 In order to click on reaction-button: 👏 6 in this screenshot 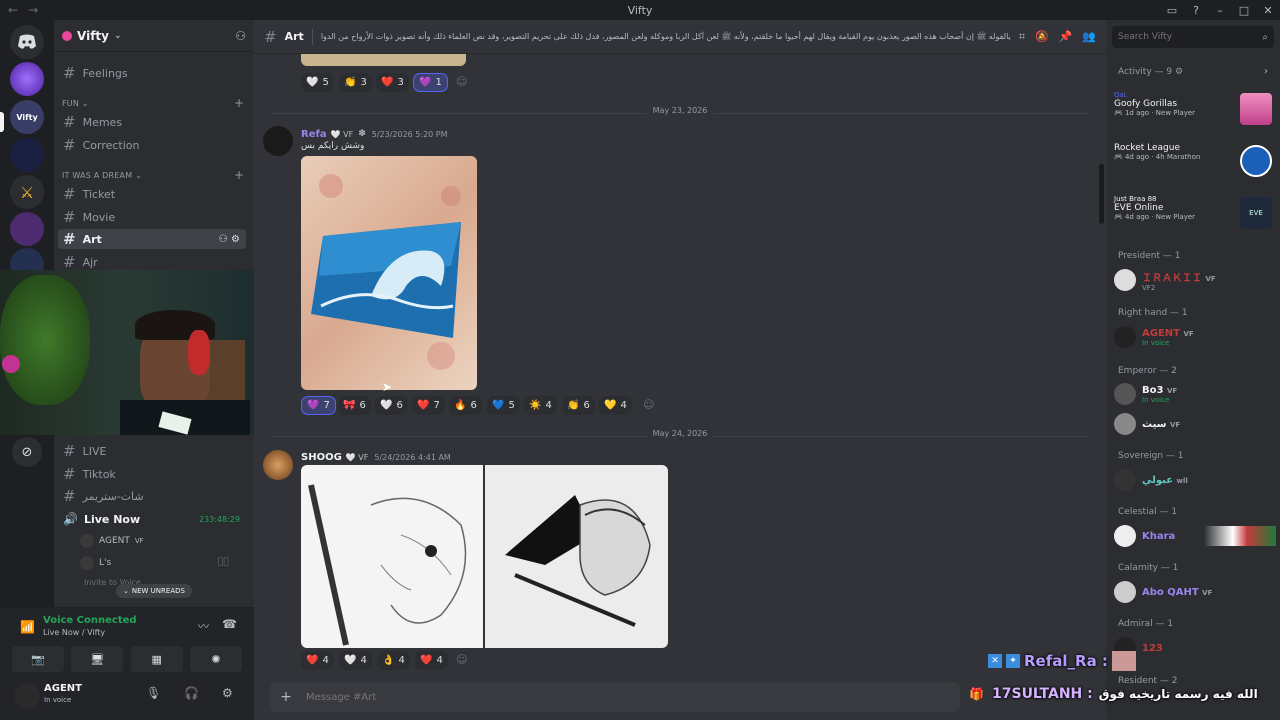, I will do `click(578, 405)`.